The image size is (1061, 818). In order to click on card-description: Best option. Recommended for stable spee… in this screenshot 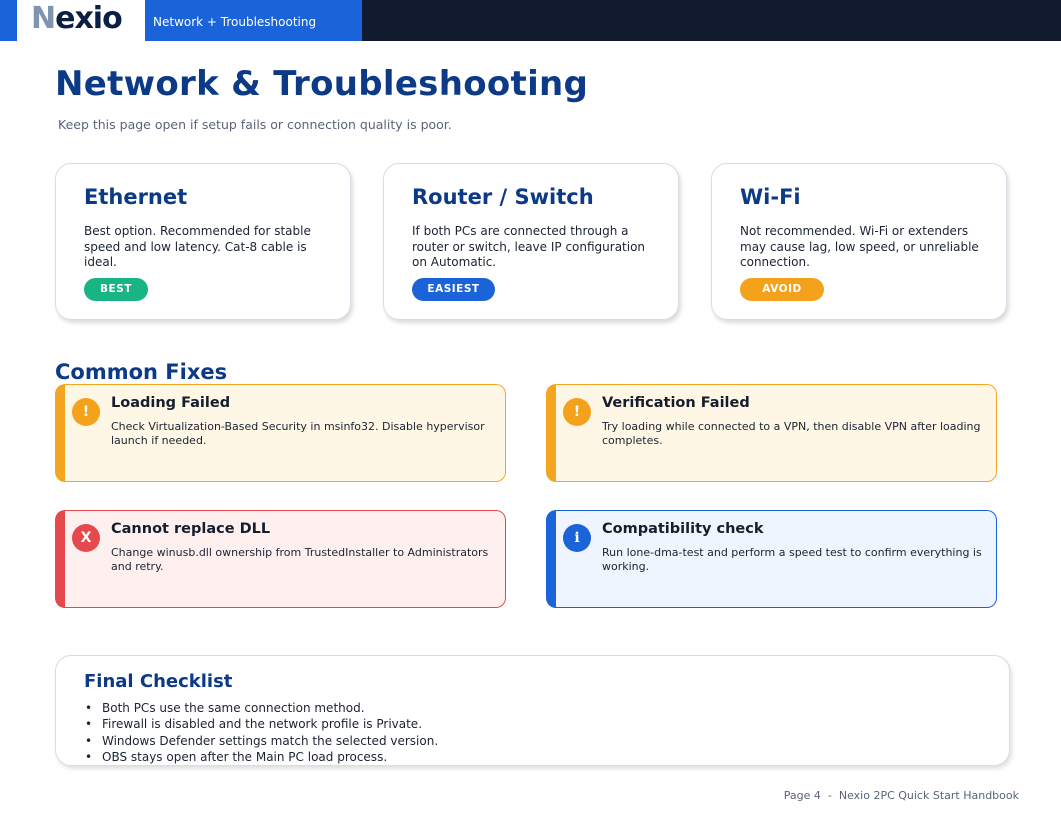, I will do `click(197, 246)`.